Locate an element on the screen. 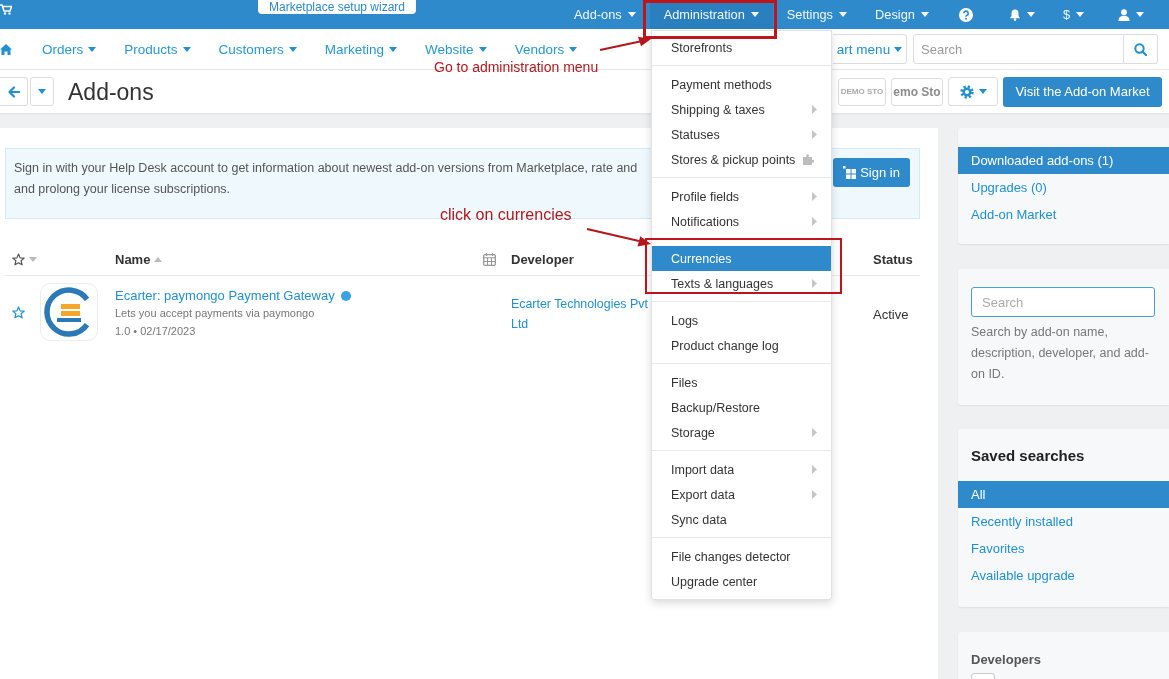  nav-menu-item: Products is located at coordinates (157, 49).